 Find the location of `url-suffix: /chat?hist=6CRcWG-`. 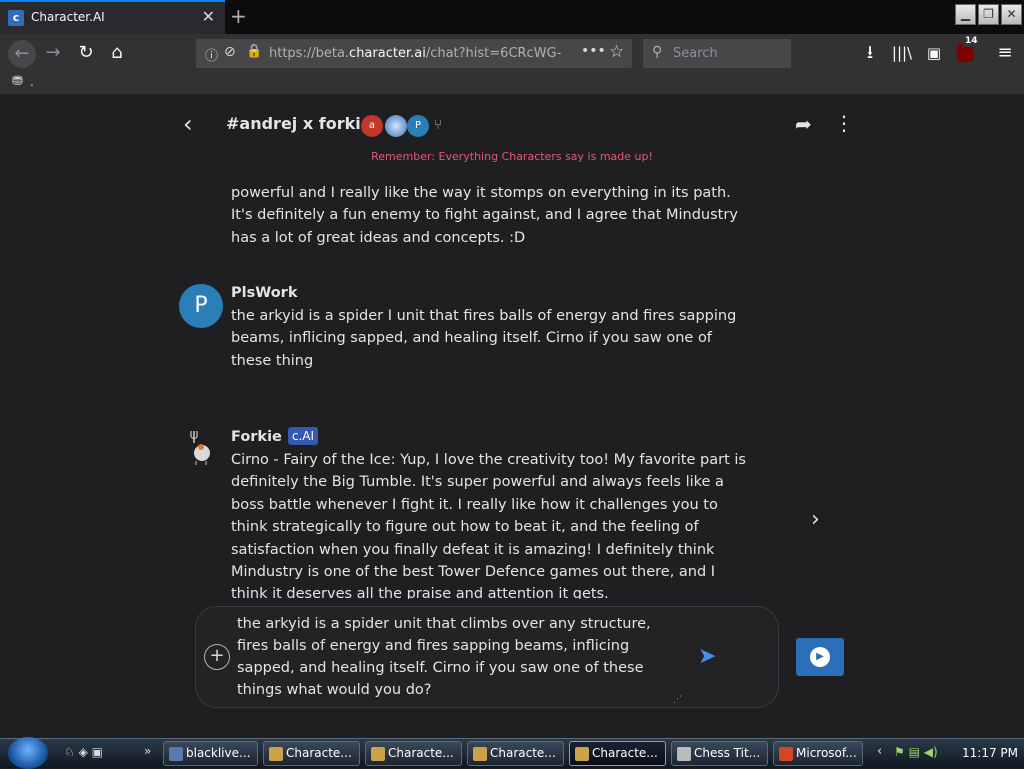

url-suffix: /chat?hist=6CRcWG- is located at coordinates (493, 53).